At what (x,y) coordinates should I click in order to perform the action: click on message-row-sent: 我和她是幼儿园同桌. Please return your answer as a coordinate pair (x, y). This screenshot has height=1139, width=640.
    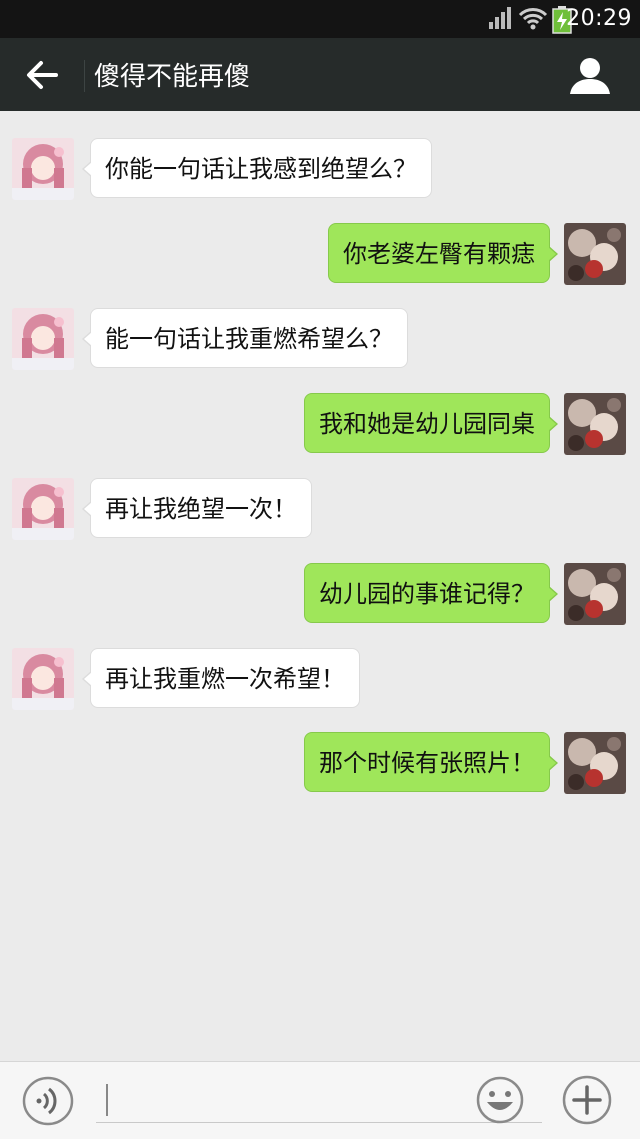
    Looking at the image, I should click on (320, 426).